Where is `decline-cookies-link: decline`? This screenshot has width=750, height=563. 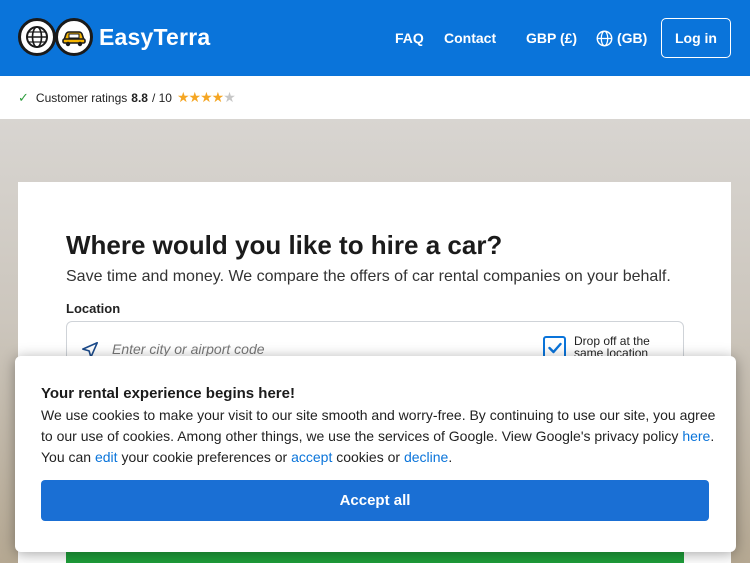 decline-cookies-link: decline is located at coordinates (426, 457).